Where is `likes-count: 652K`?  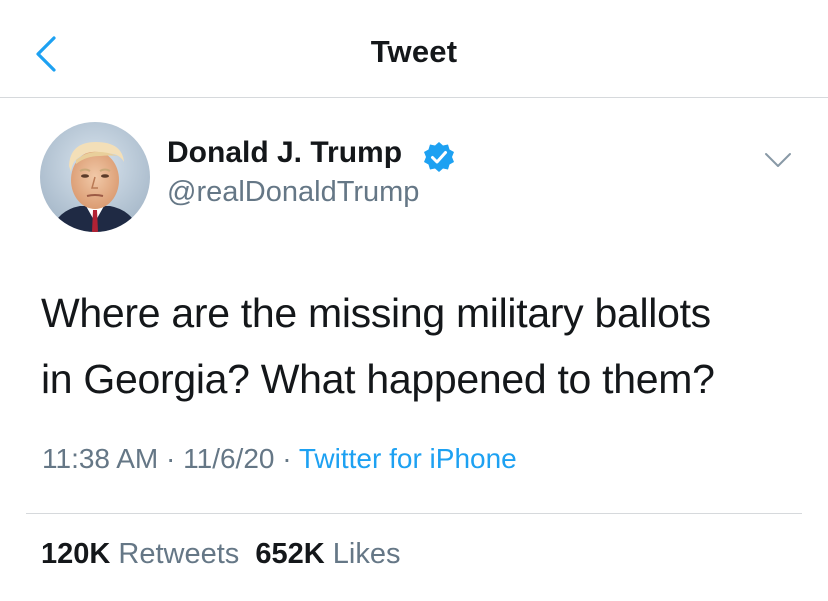 likes-count: 652K is located at coordinates (290, 554).